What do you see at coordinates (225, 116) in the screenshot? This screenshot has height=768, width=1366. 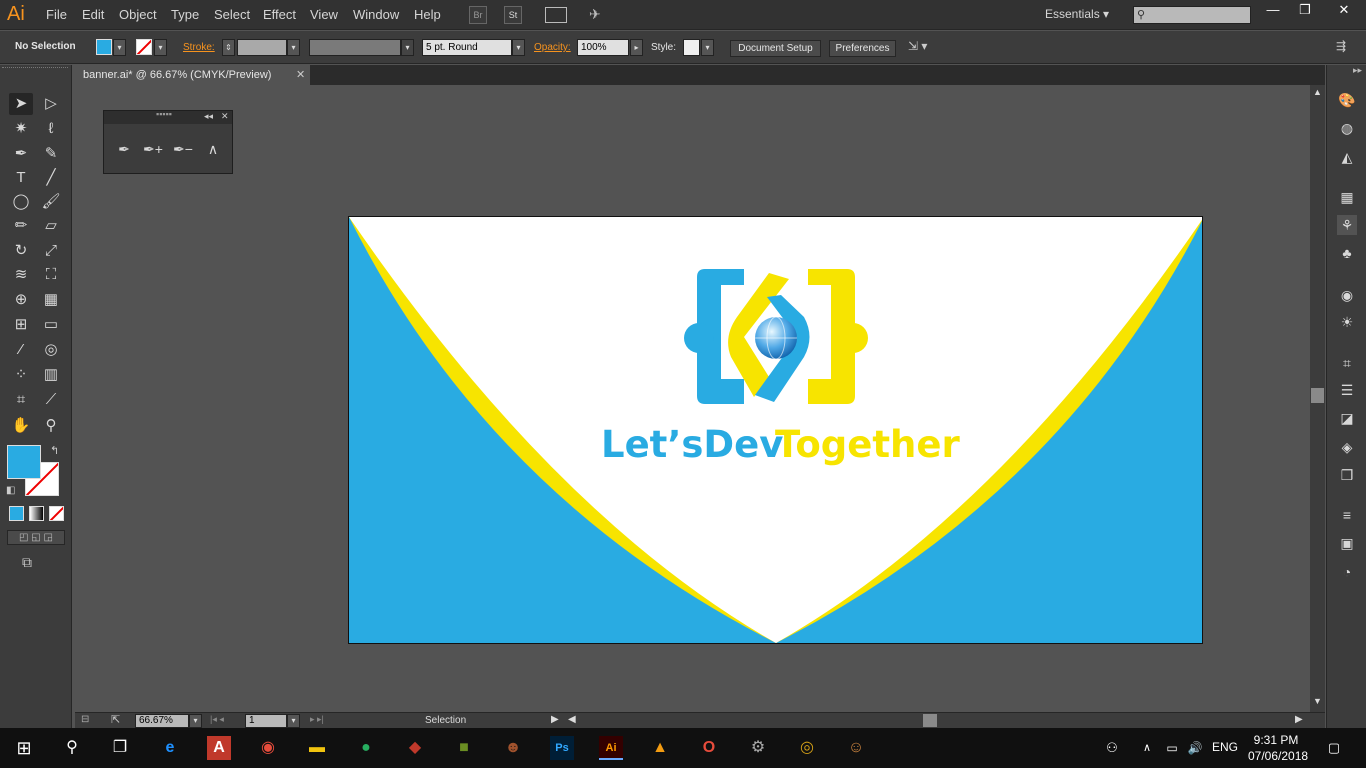 I see `close-flyout-icon: ✕` at bounding box center [225, 116].